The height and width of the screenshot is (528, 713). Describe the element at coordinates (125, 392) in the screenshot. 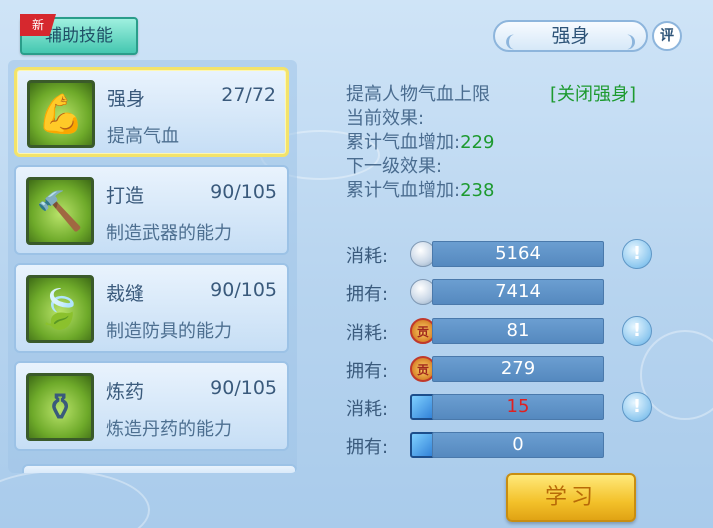

I see `skill-name: 炼药` at that location.